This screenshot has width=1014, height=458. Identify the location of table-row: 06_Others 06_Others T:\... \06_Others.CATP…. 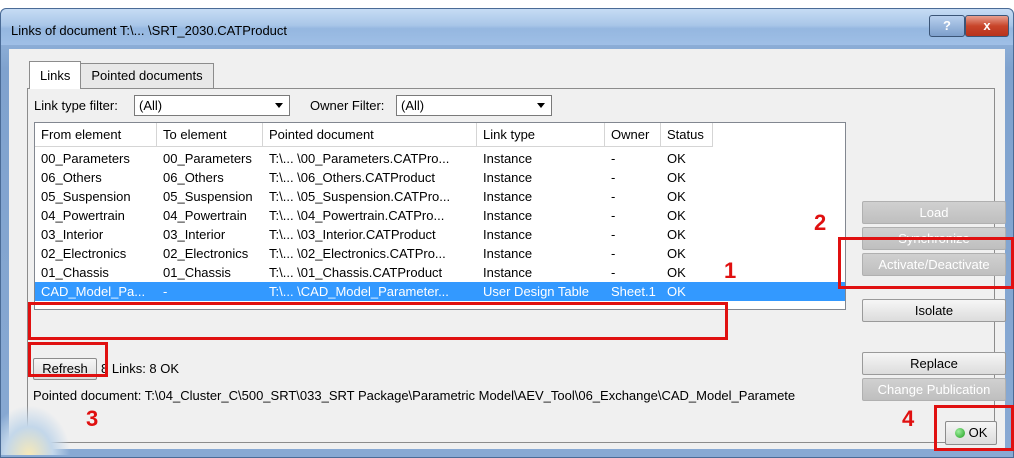
(440, 177).